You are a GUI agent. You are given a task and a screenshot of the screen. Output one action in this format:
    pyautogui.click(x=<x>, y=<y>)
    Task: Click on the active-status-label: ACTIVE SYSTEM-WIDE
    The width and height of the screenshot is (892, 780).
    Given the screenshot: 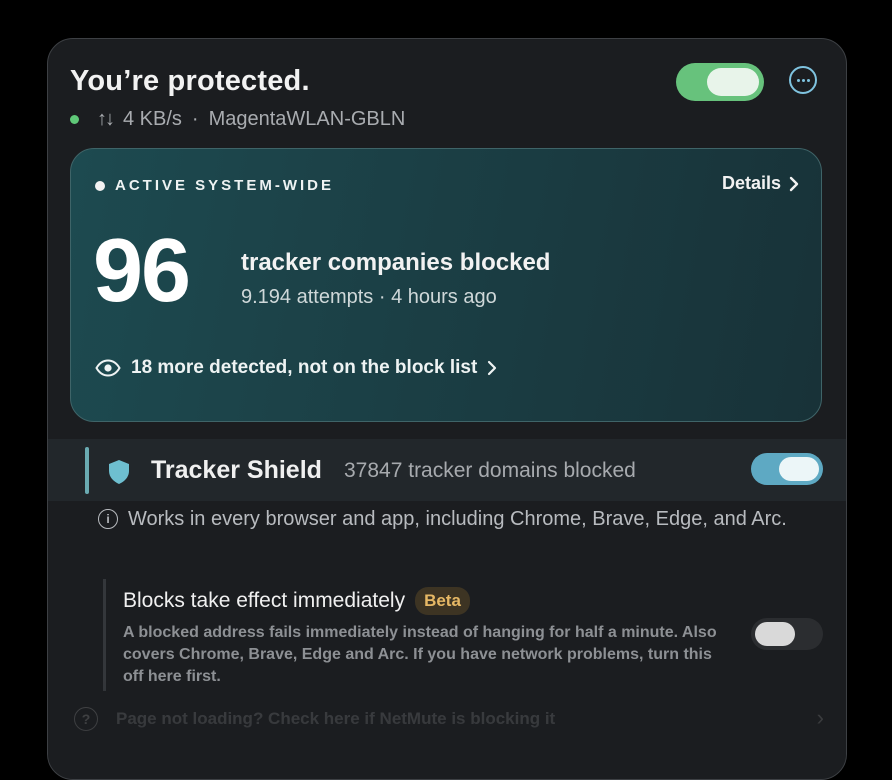 What is the action you would take?
    pyautogui.click(x=214, y=185)
    